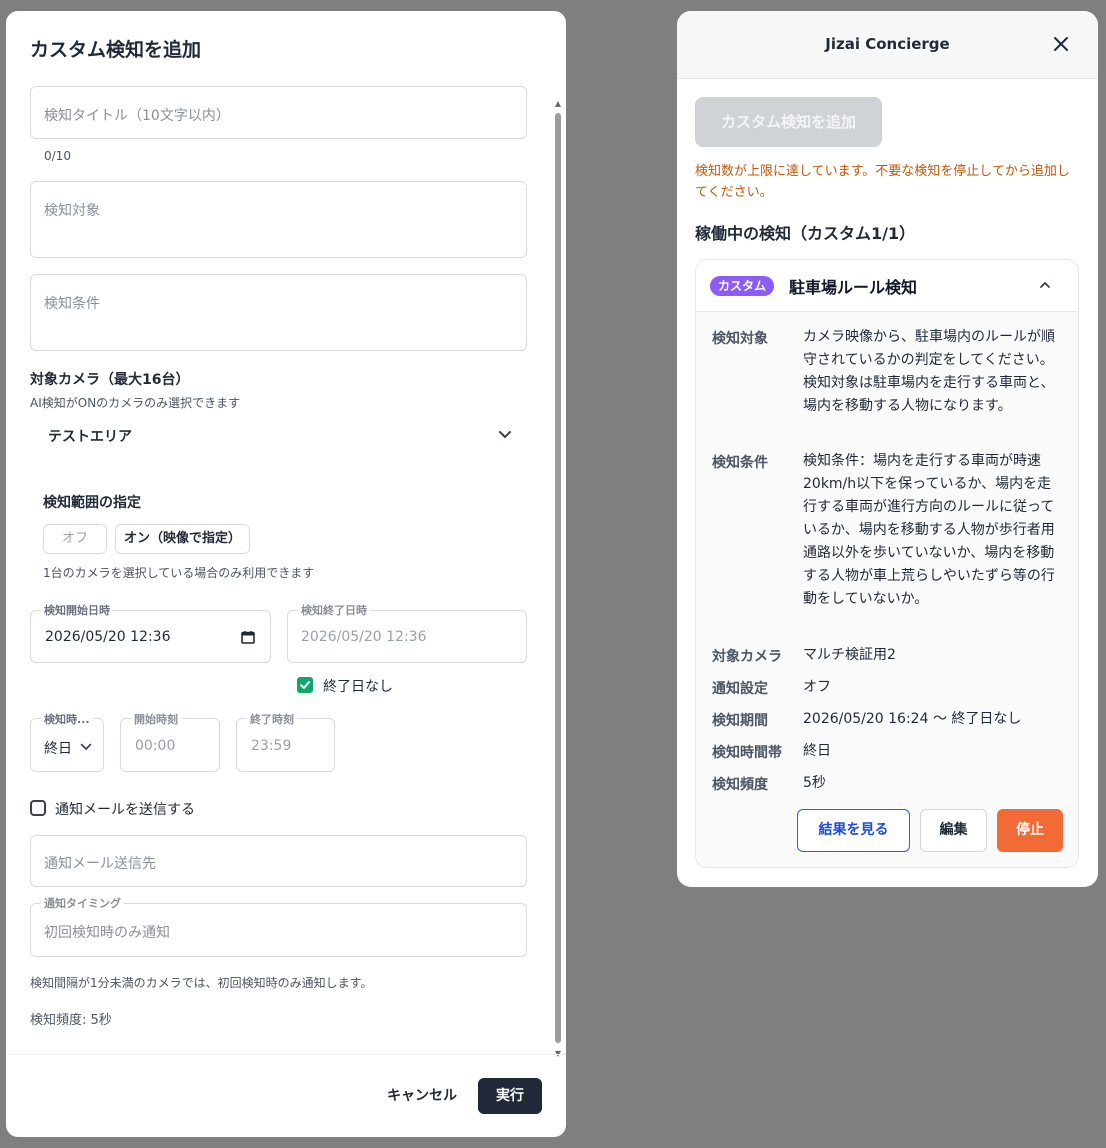  What do you see at coordinates (788, 122) in the screenshot?
I see `add-custom-detection-button: カスタム検知を追加` at bounding box center [788, 122].